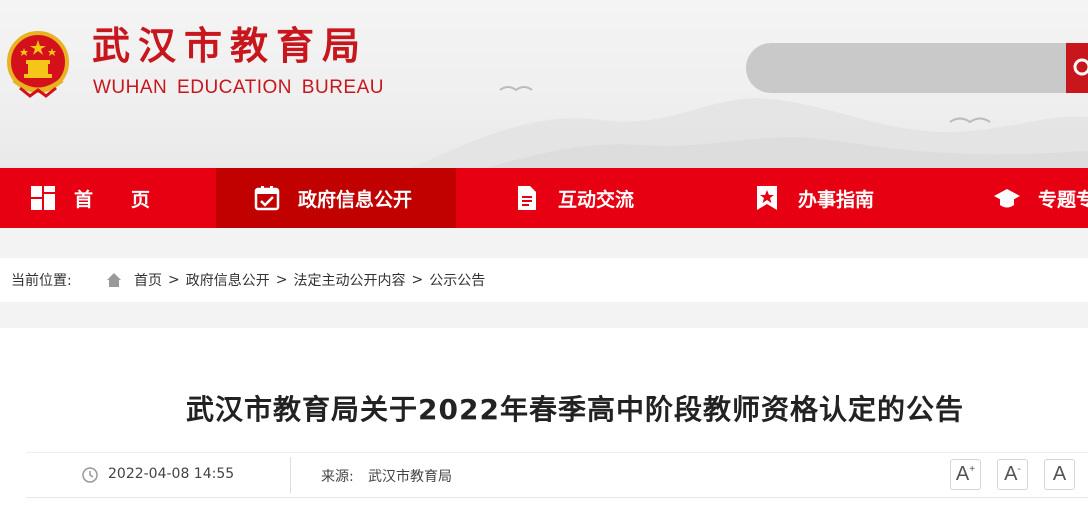 The width and height of the screenshot is (1088, 525). I want to click on search-button, so click(1077, 68).